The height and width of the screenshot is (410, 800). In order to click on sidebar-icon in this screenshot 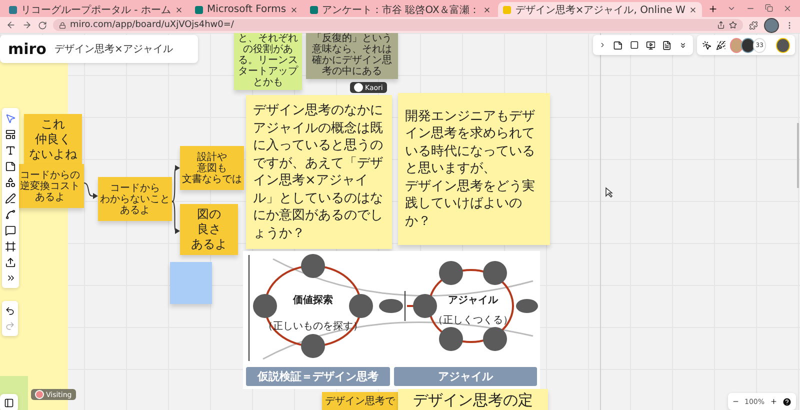, I will do `click(9, 403)`.